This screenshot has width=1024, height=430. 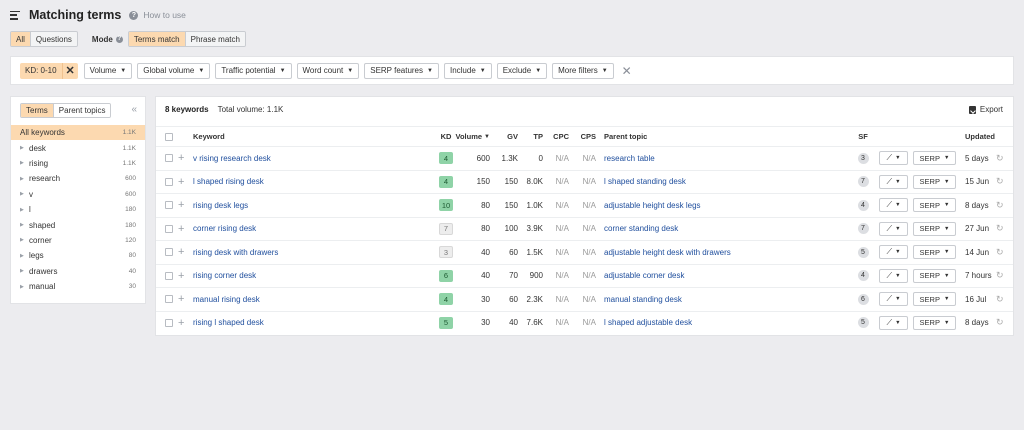 What do you see at coordinates (652, 205) in the screenshot?
I see `parent-topic-link: adjustable height desk legs` at bounding box center [652, 205].